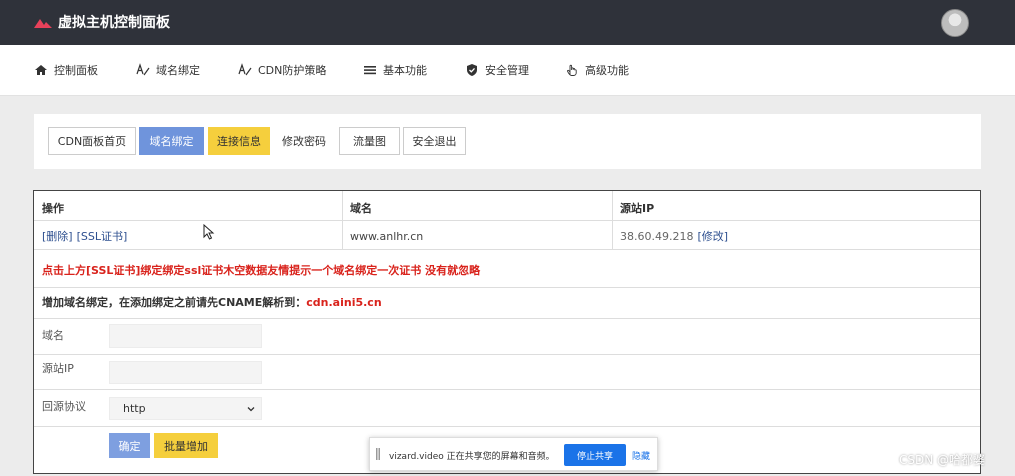  I want to click on nav-label: 高级功能, so click(607, 70).